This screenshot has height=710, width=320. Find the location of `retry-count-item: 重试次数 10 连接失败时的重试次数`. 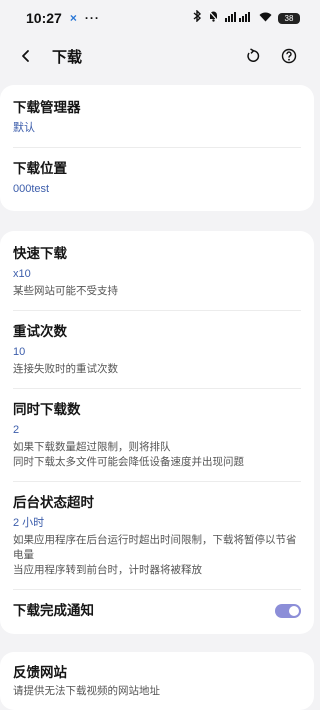

retry-count-item: 重试次数 10 连接失败时的重试次数 is located at coordinates (157, 350).